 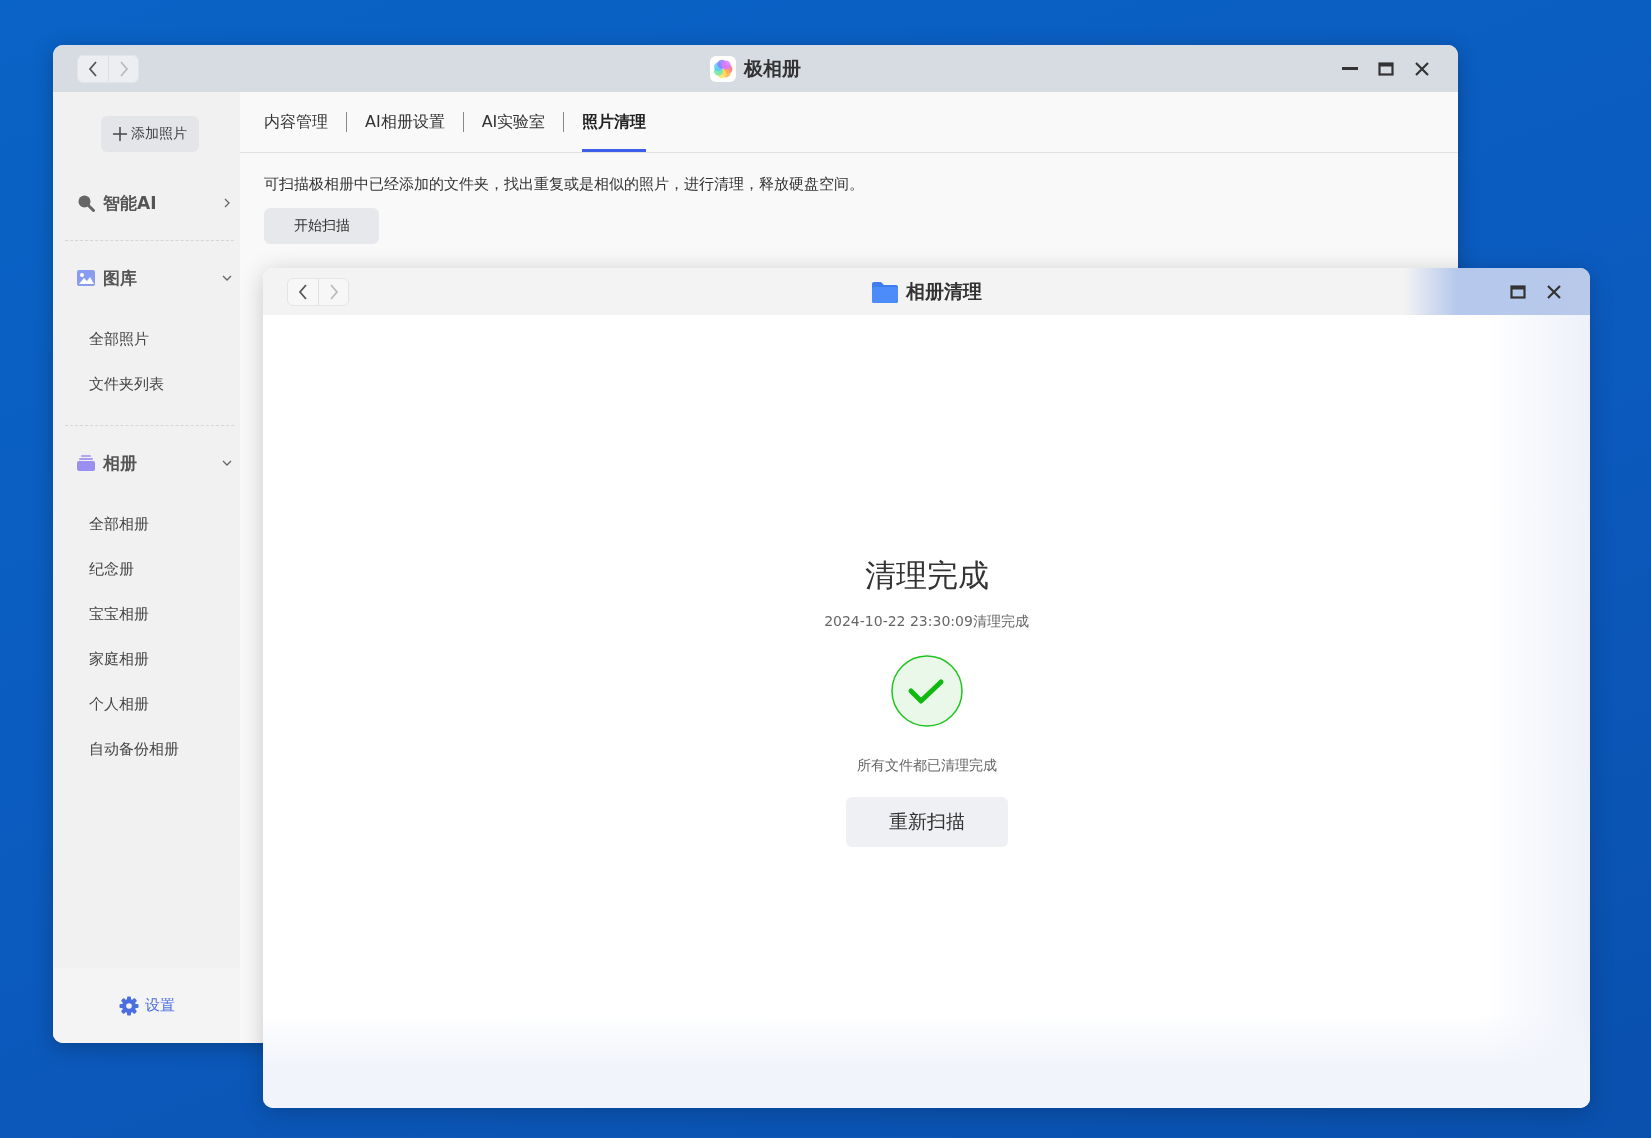 What do you see at coordinates (926, 622) in the screenshot?
I see `completion-timestamp: 2024-10-22 23:30:09清理完成` at bounding box center [926, 622].